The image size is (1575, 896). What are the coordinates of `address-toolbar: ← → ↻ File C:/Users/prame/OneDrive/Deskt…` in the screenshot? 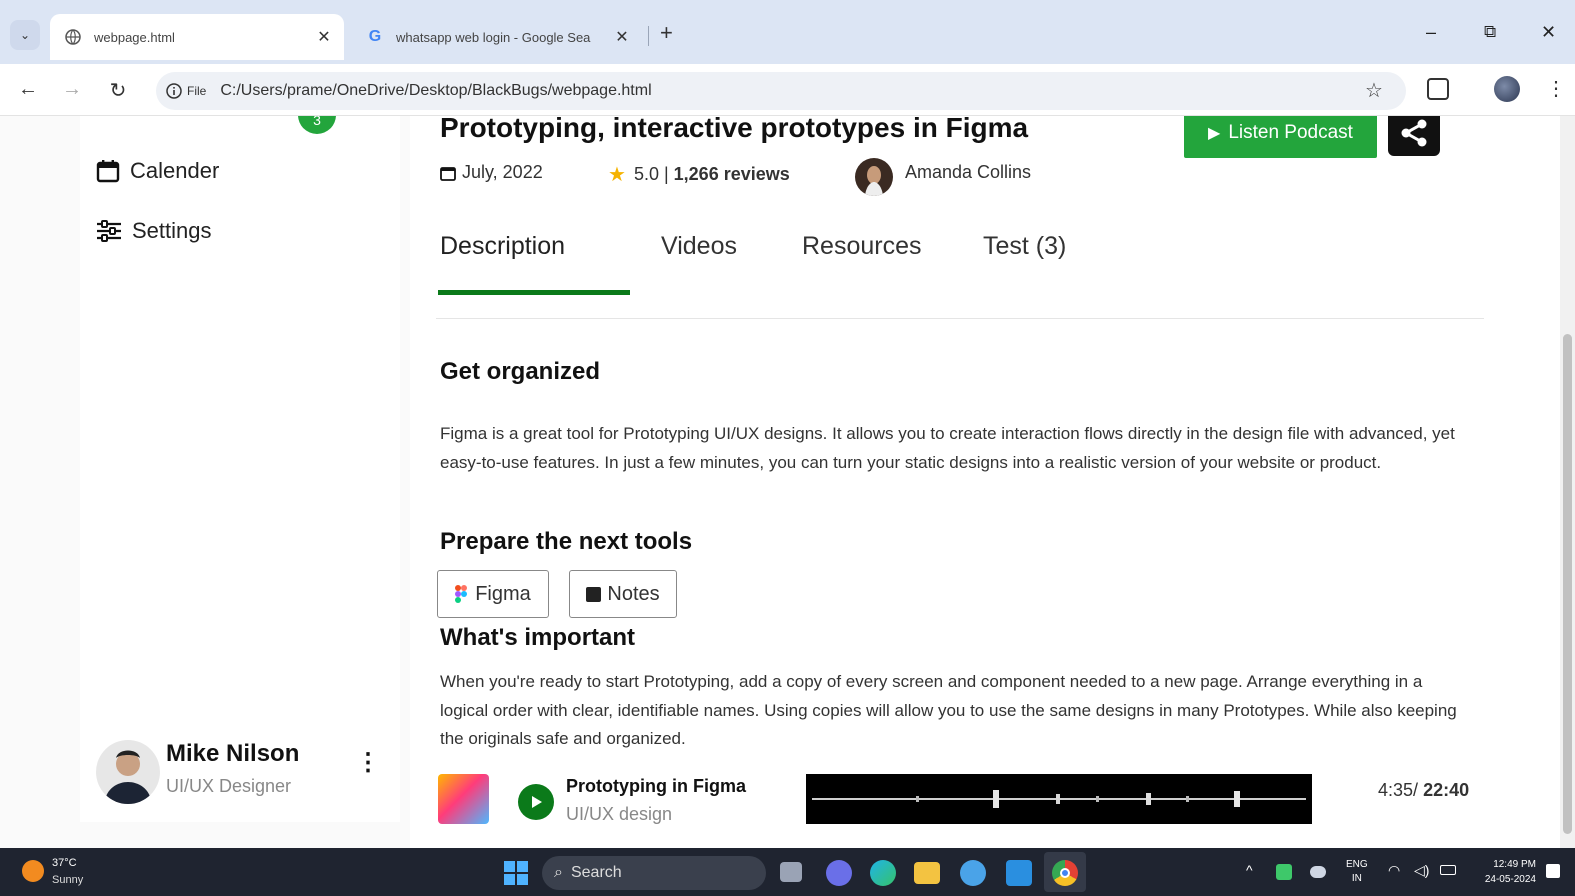 It's located at (787, 90).